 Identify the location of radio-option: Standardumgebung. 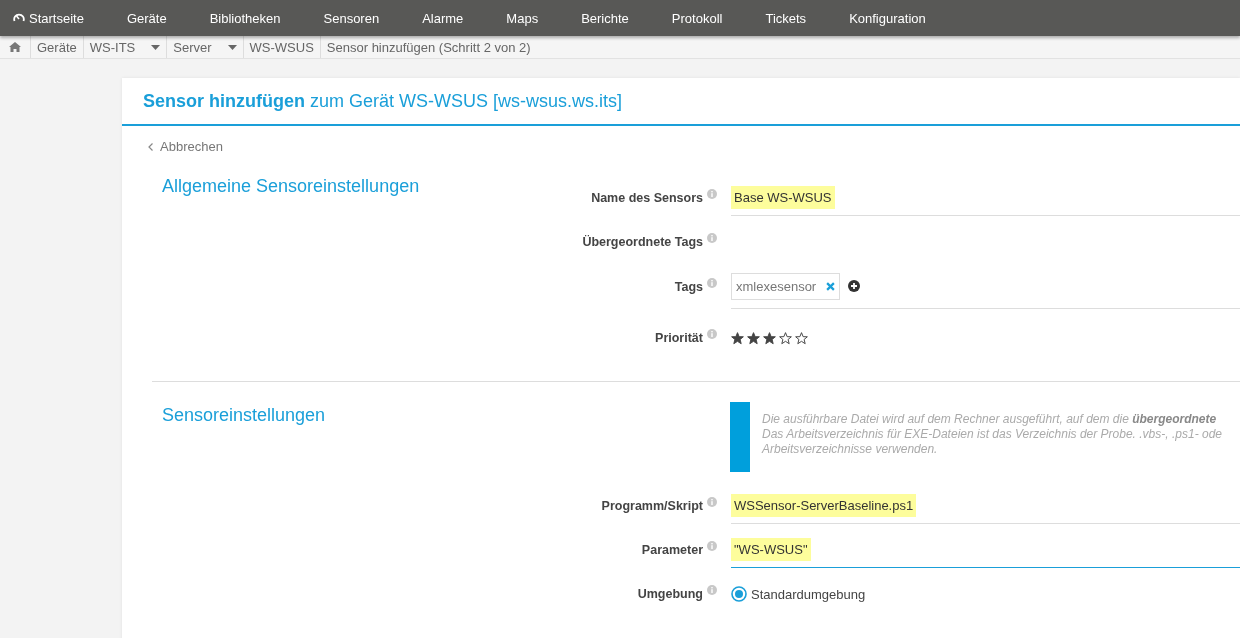
(798, 594).